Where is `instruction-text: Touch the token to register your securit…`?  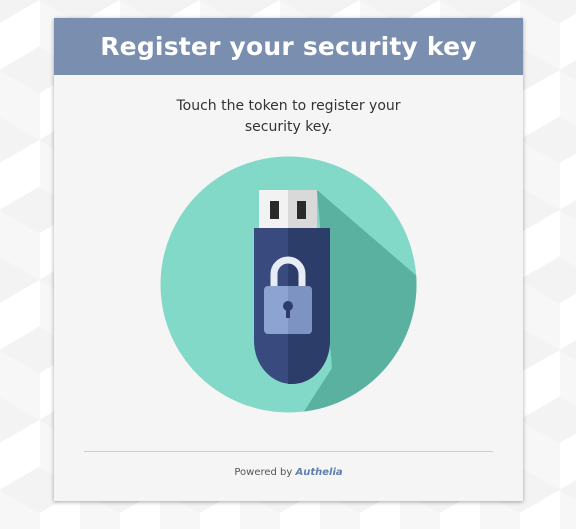 instruction-text: Touch the token to register your securit… is located at coordinates (288, 116).